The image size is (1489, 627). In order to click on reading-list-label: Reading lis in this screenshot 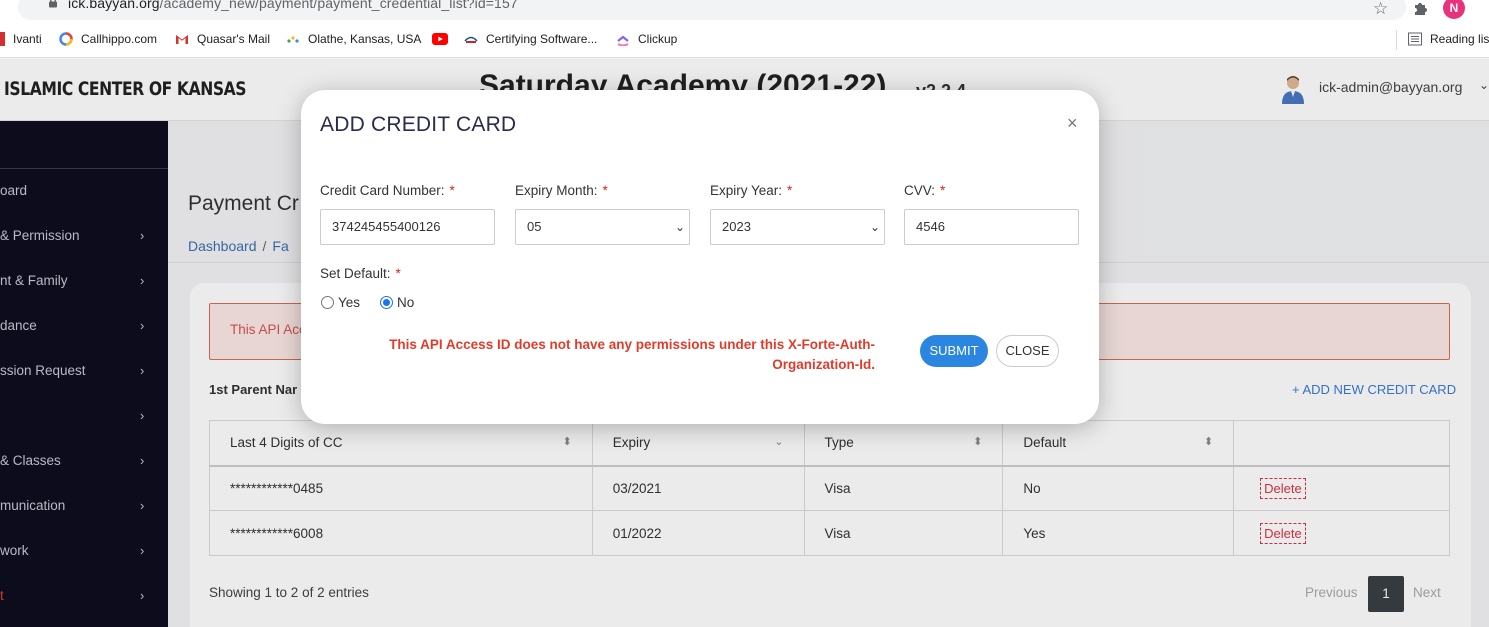, I will do `click(1459, 39)`.